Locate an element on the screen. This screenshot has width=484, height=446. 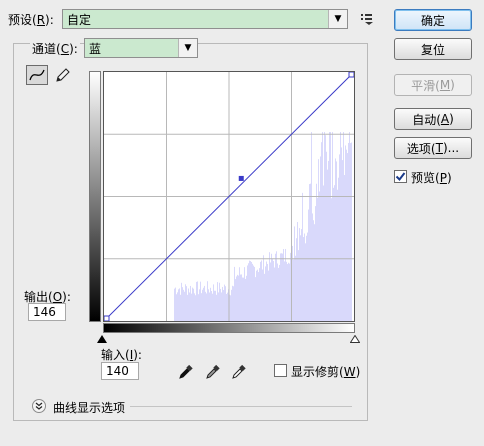
white-eyedropper-icon is located at coordinates (239, 372).